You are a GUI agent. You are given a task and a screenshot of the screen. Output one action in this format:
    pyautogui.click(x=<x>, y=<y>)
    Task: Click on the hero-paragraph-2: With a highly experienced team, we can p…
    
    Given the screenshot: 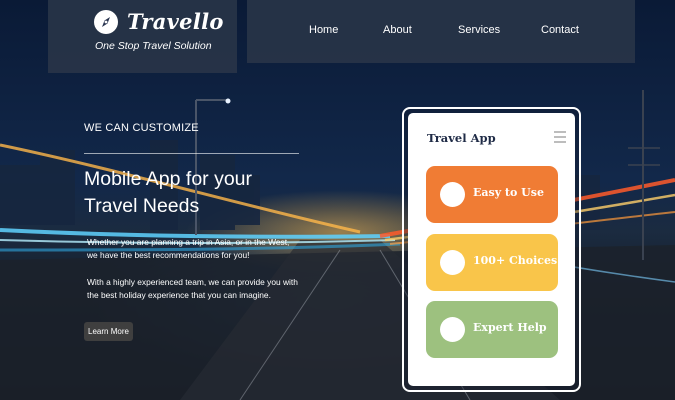 What is the action you would take?
    pyautogui.click(x=192, y=288)
    